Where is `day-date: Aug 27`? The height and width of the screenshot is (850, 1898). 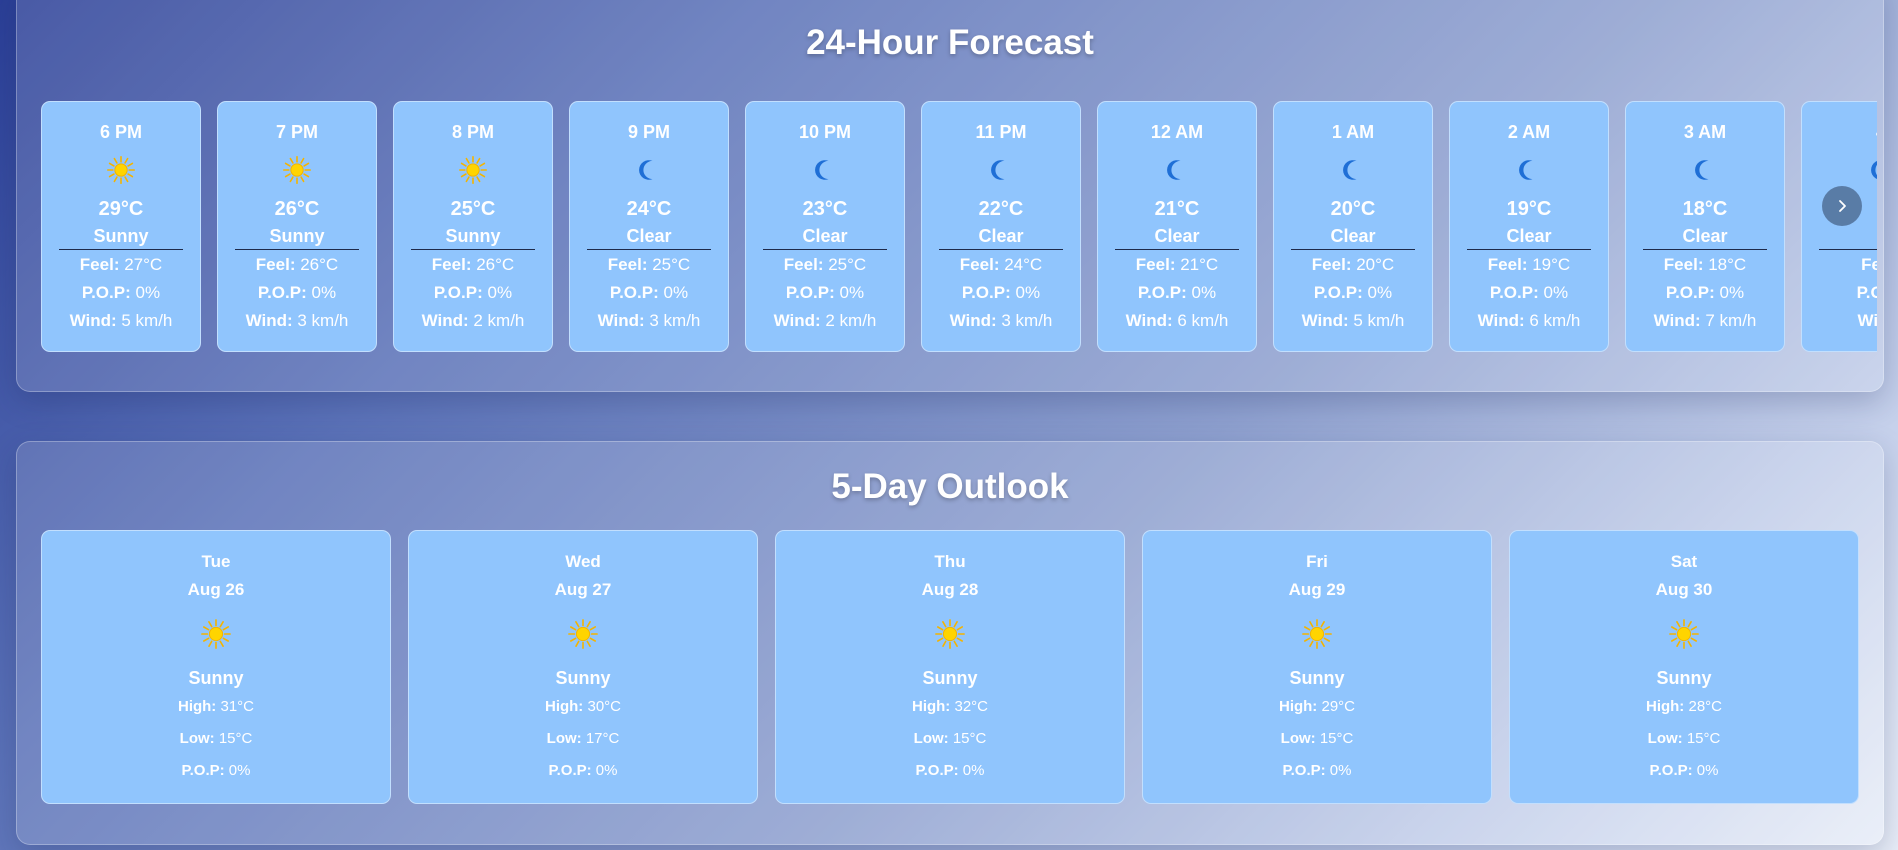 day-date: Aug 27 is located at coordinates (583, 589).